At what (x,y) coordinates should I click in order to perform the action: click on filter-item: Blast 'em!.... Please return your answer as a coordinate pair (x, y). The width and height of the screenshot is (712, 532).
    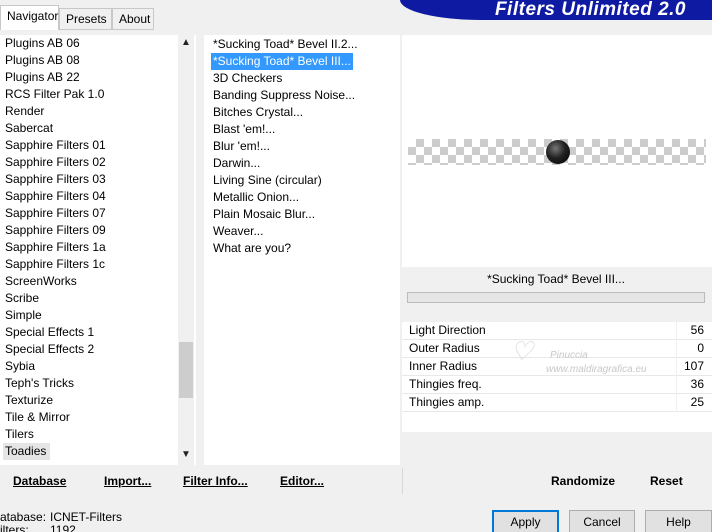
    Looking at the image, I should click on (244, 129).